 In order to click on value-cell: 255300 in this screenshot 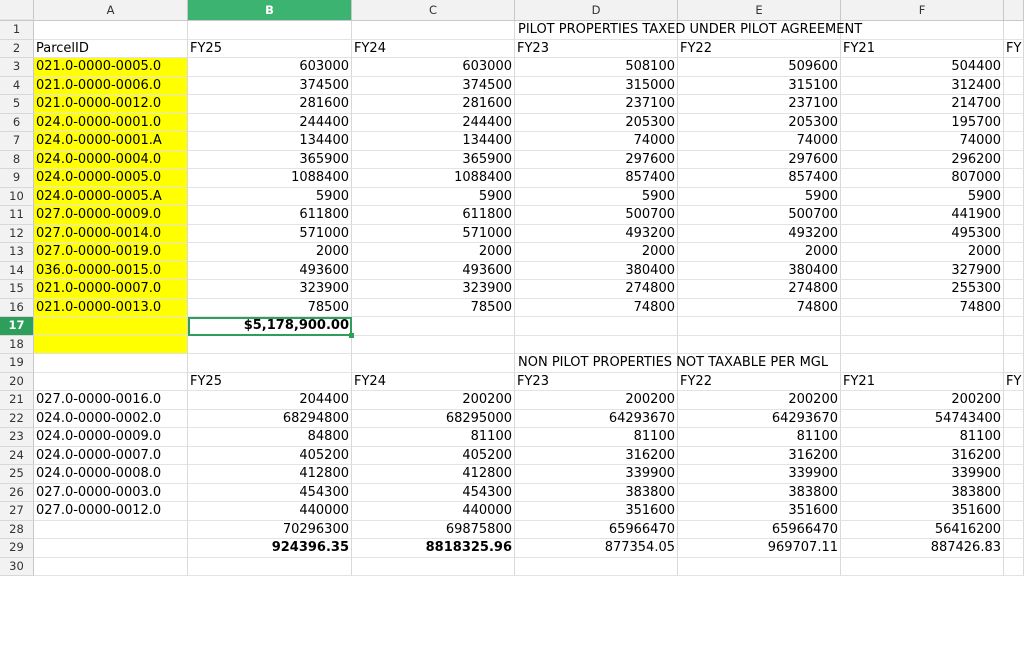, I will do `click(922, 289)`.